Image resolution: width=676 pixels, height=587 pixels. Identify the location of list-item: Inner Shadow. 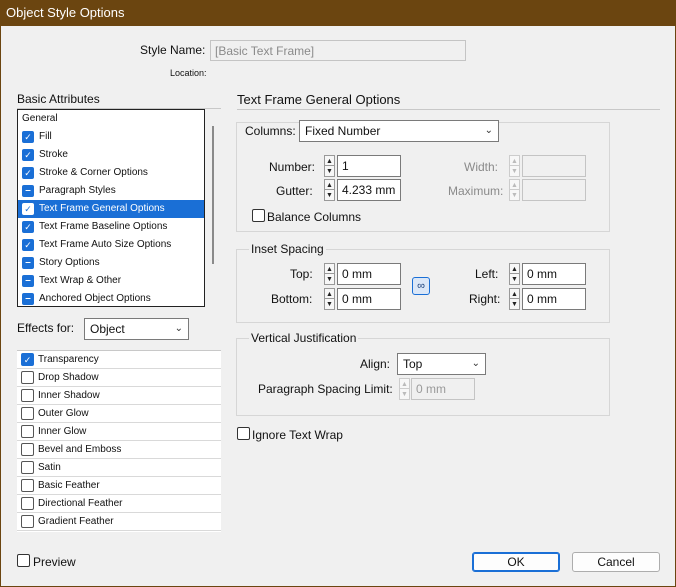
(119, 396).